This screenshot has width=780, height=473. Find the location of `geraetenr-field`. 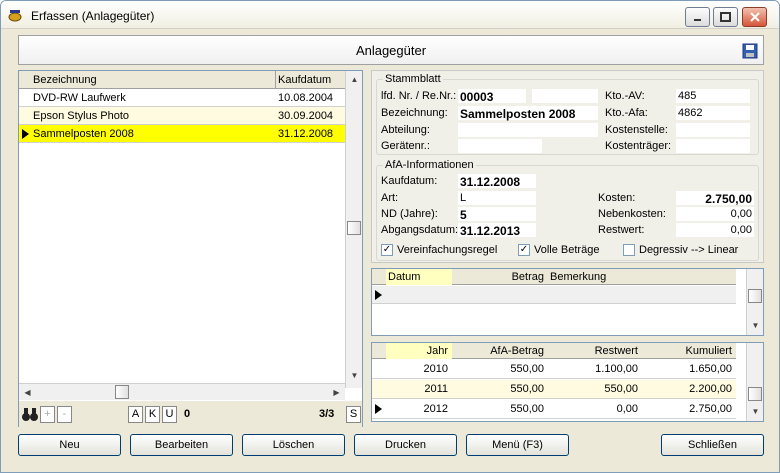

geraetenr-field is located at coordinates (500, 146).